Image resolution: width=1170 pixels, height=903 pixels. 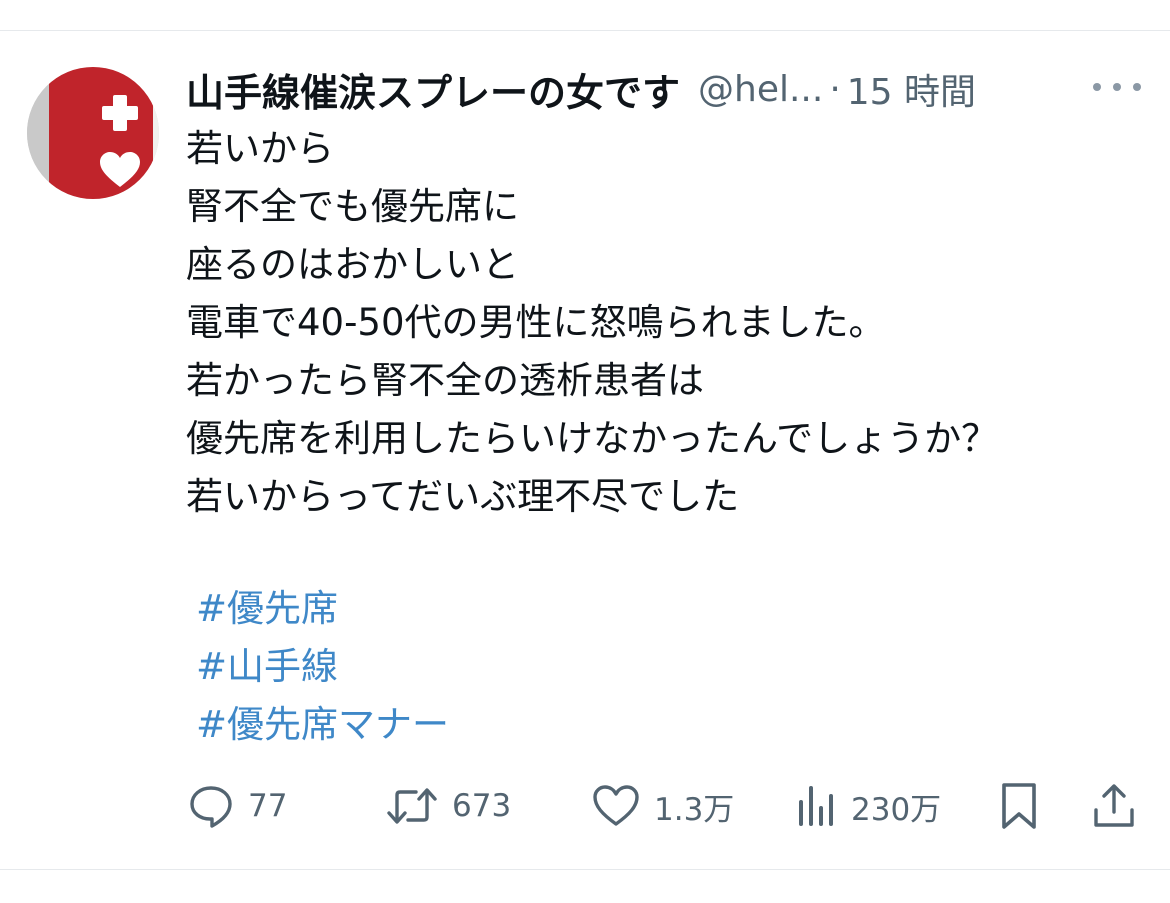 I want to click on view-count: 230万, so click(x=896, y=809).